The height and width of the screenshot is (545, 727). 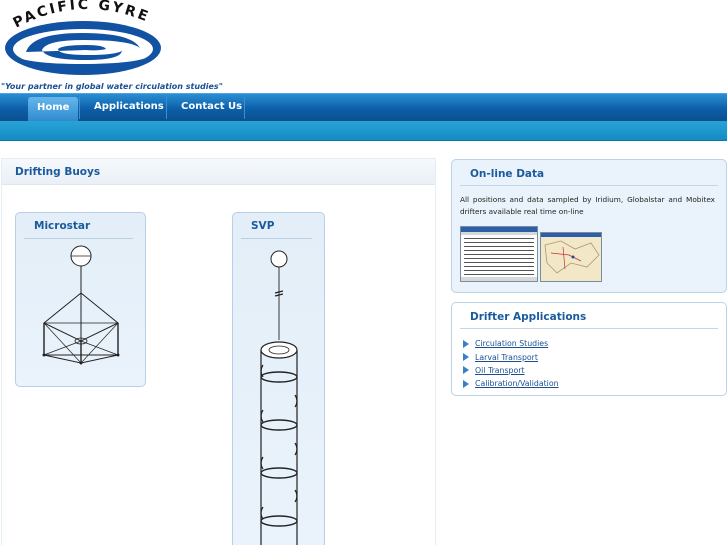 I want to click on nav-home: Home, so click(x=53, y=109).